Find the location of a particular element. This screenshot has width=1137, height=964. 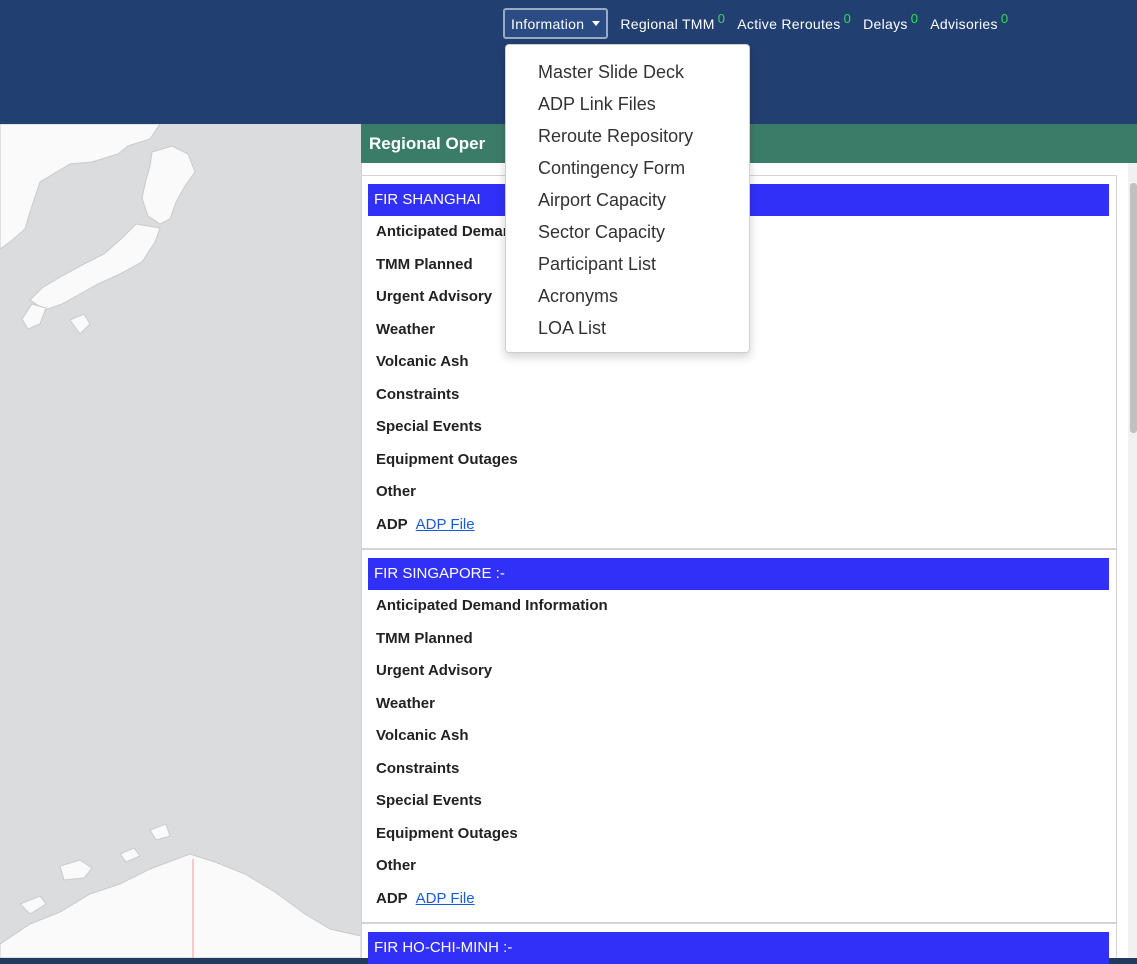

nav-link-active-reroutes: Active Reroutes 0 is located at coordinates (794, 21).